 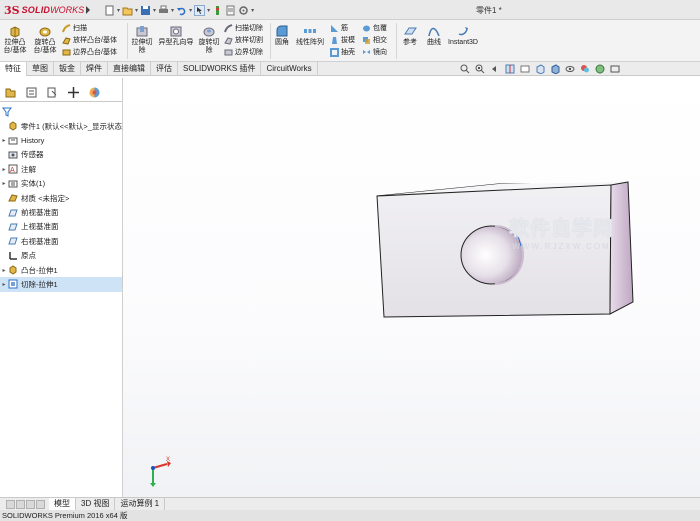 I want to click on tab-3: 焊件, so click(x=94, y=69).